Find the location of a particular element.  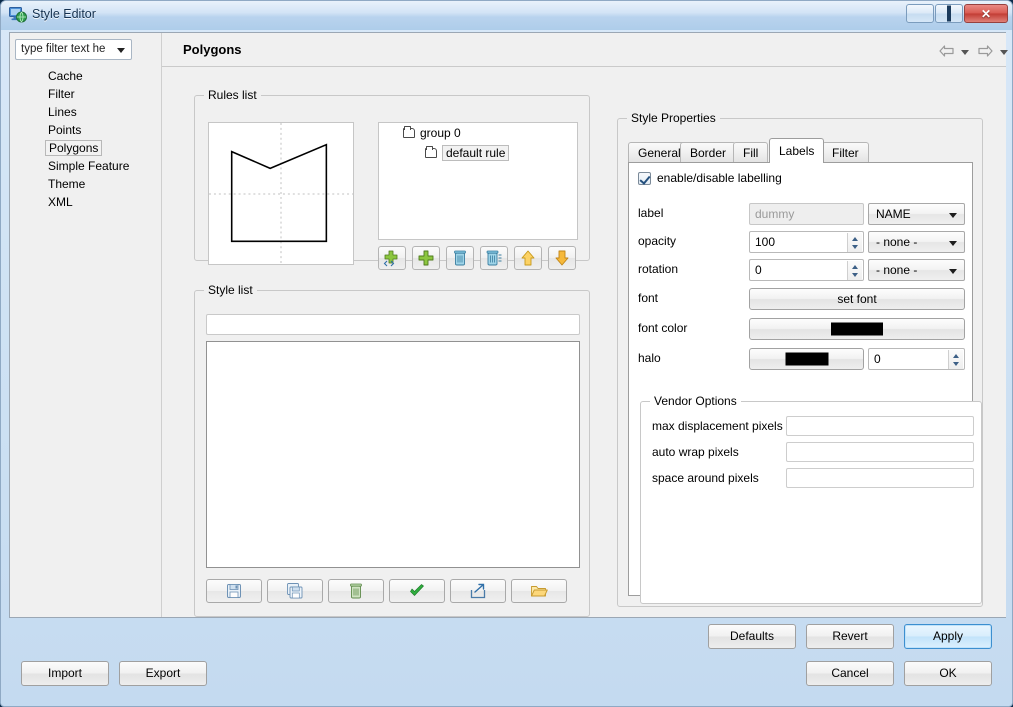

font-color-button is located at coordinates (857, 329).